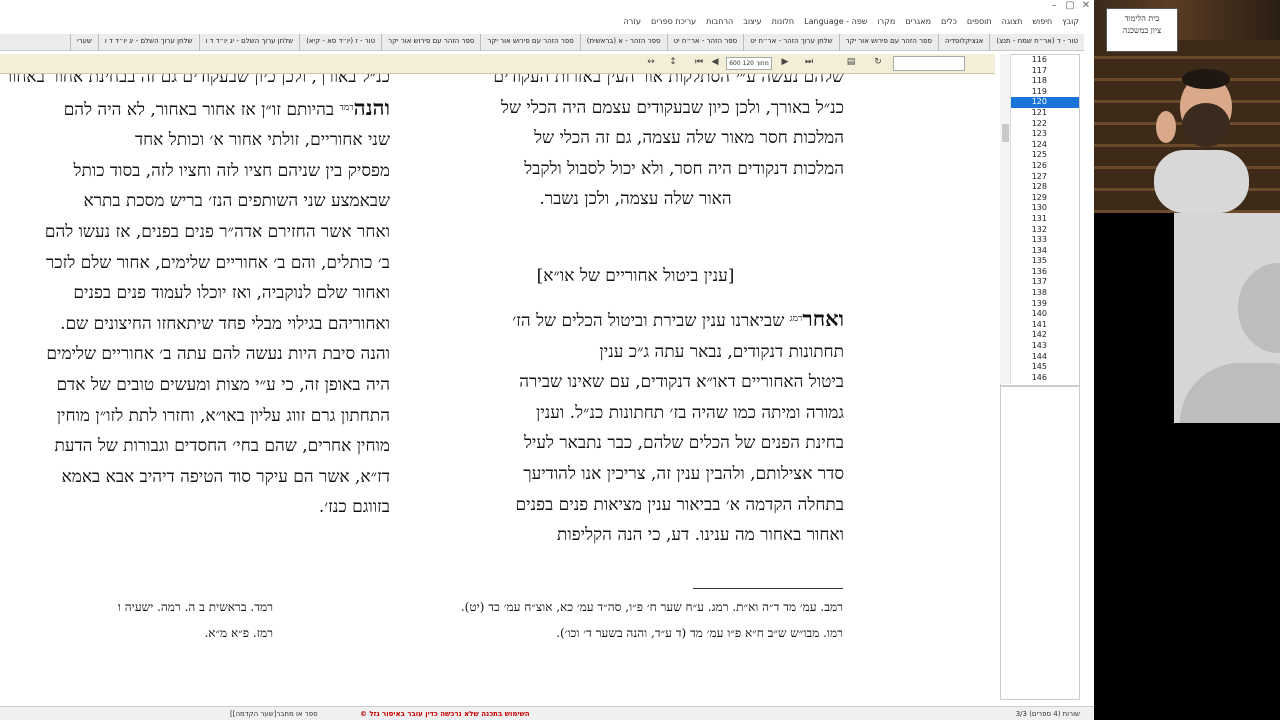 The height and width of the screenshot is (720, 1280). What do you see at coordinates (497, 64) in the screenshot?
I see `reader-toolbar: ↔ ↕ ⏮ ◀ 600 מתוך 120 ▶ ⏭ ▤ ↻` at bounding box center [497, 64].